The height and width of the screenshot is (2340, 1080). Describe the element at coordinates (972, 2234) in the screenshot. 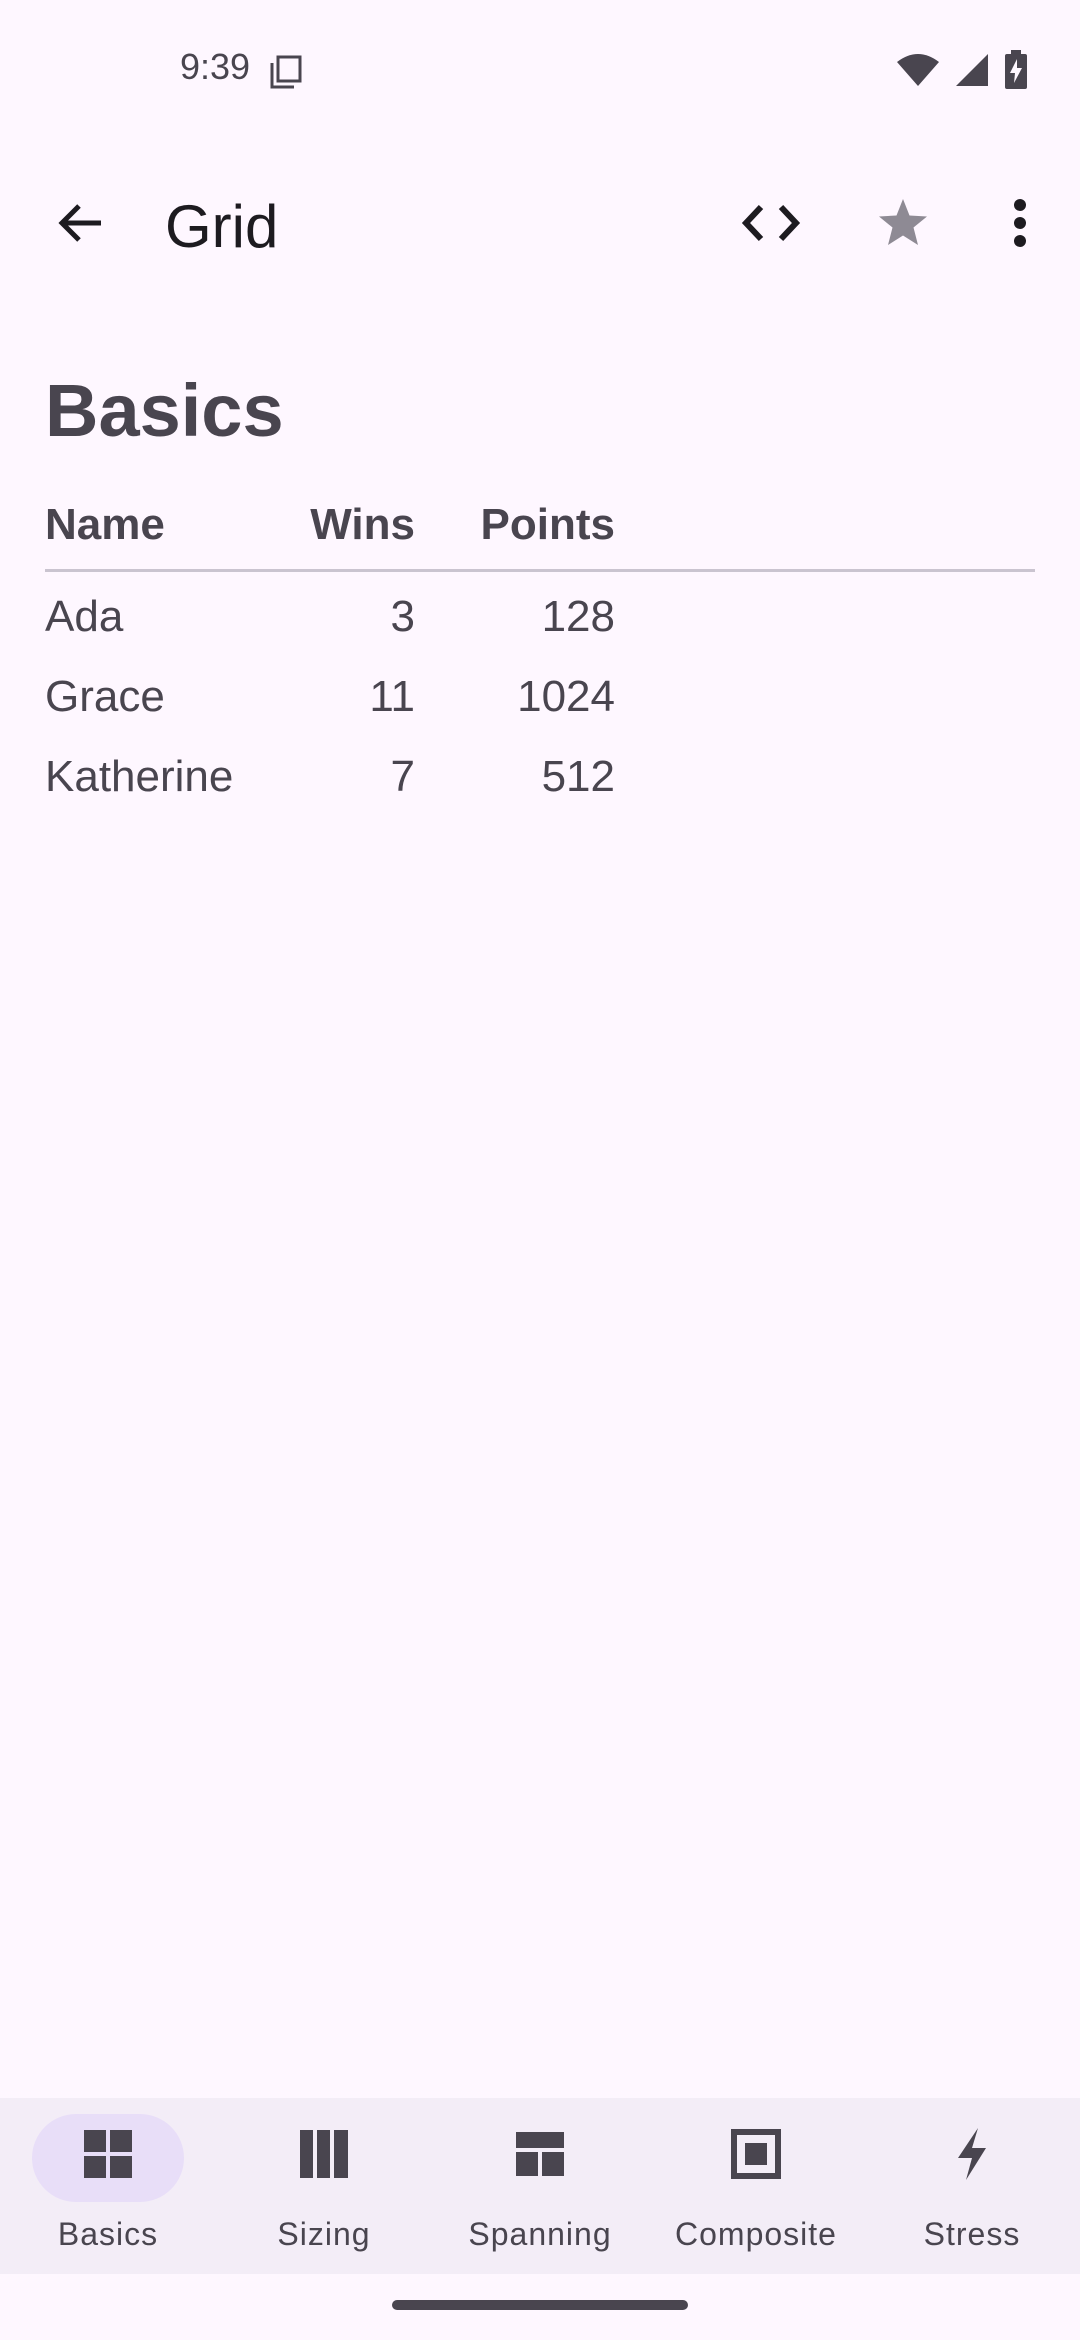

I see `nav-label: Stress` at that location.